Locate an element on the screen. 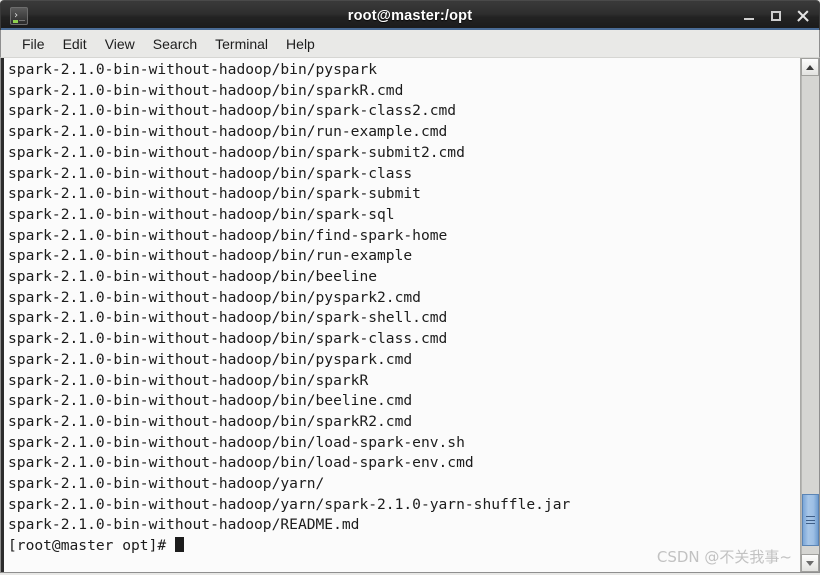  terminal-prompt-line: [root@master opt]# is located at coordinates (402, 546).